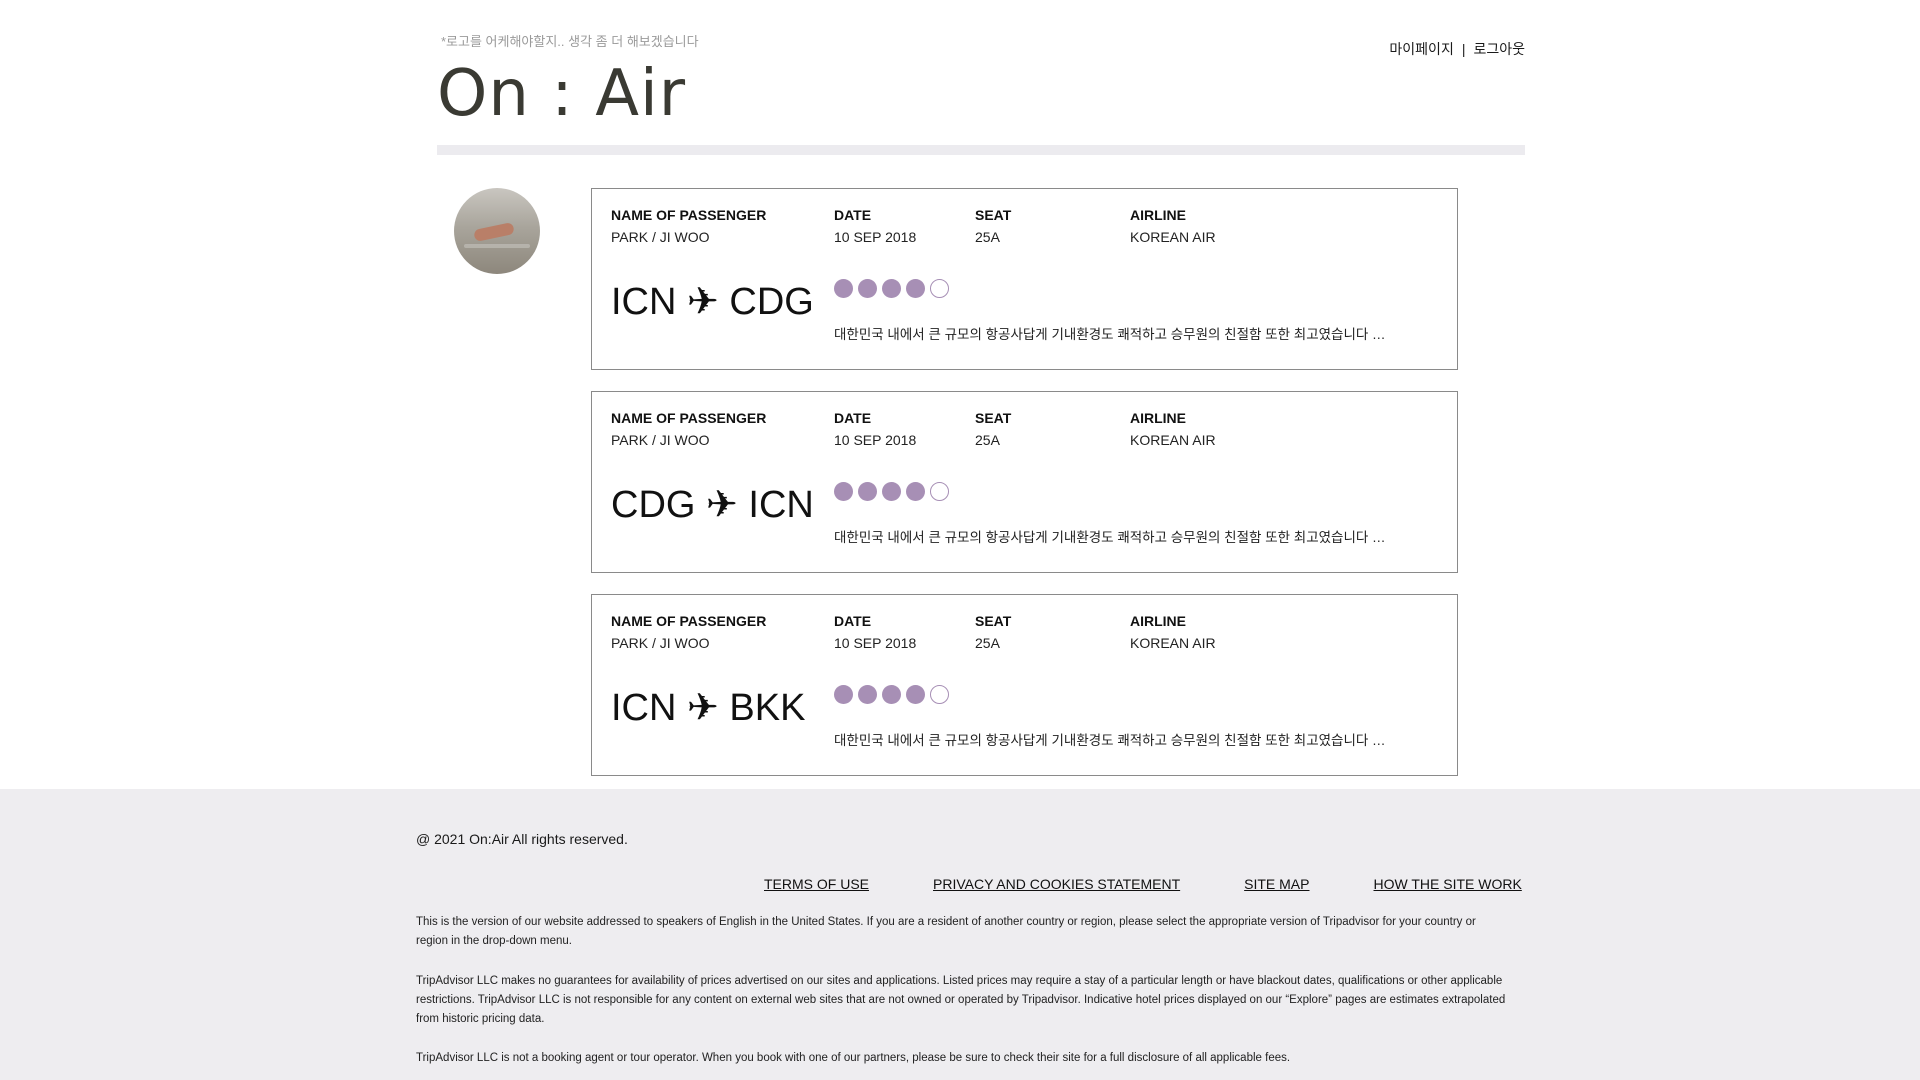 The height and width of the screenshot is (1080, 1920). What do you see at coordinates (981, 150) in the screenshot?
I see `header-divider` at bounding box center [981, 150].